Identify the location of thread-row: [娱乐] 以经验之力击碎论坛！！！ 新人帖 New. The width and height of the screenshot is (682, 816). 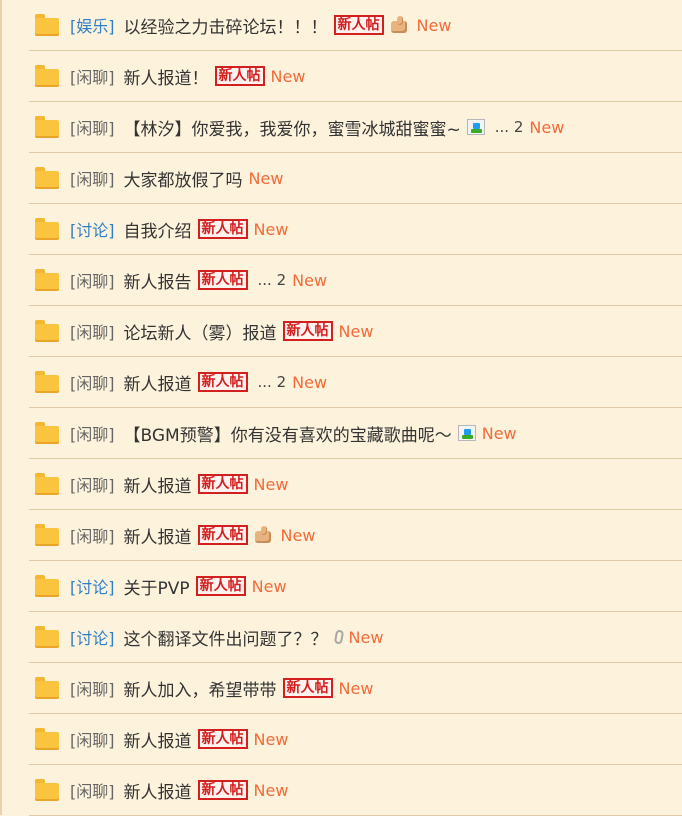
(355, 25).